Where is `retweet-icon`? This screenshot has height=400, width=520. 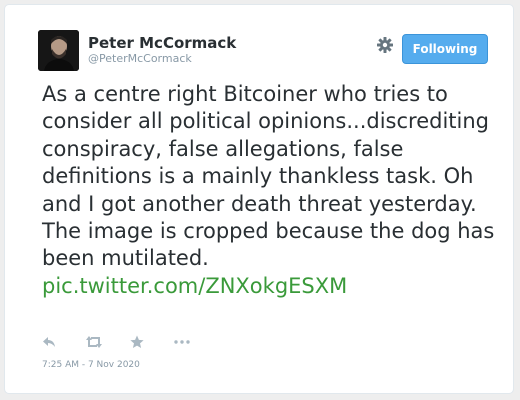
retweet-icon is located at coordinates (94, 342).